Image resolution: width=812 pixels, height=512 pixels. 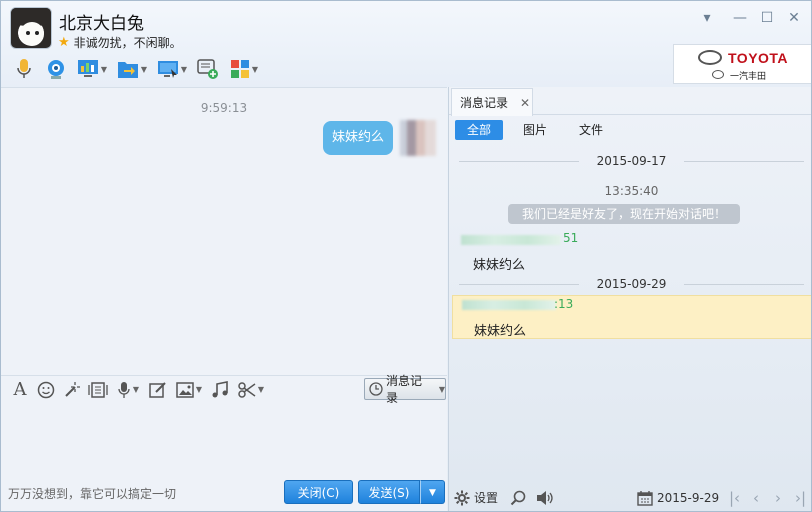 What do you see at coordinates (767, 18) in the screenshot?
I see `maximize-button: ☐` at bounding box center [767, 18].